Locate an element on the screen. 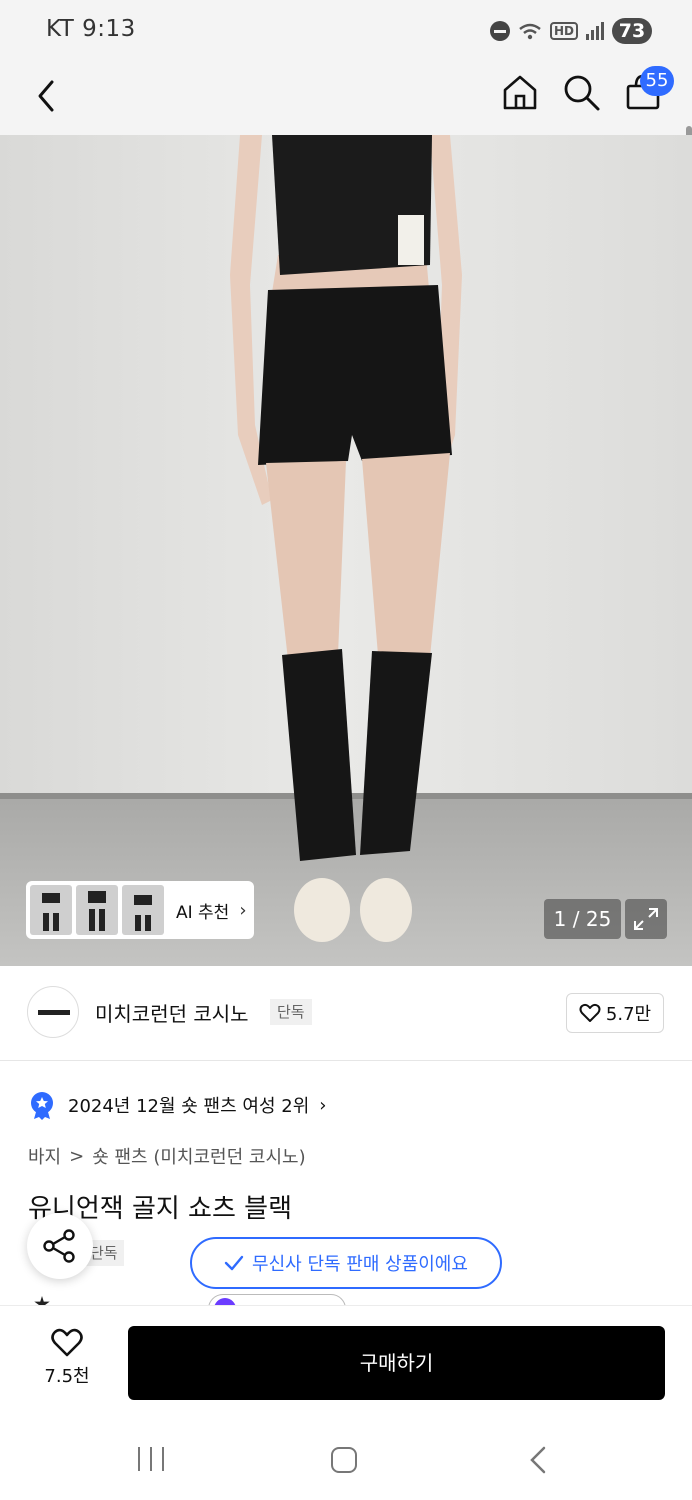  share-icon is located at coordinates (59, 1246).